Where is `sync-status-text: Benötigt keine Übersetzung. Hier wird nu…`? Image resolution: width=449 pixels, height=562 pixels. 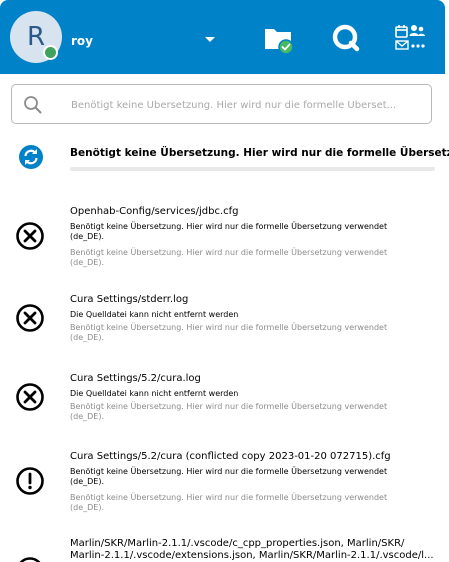 sync-status-text: Benötigt keine Übersetzung. Hier wird nu… is located at coordinates (259, 153).